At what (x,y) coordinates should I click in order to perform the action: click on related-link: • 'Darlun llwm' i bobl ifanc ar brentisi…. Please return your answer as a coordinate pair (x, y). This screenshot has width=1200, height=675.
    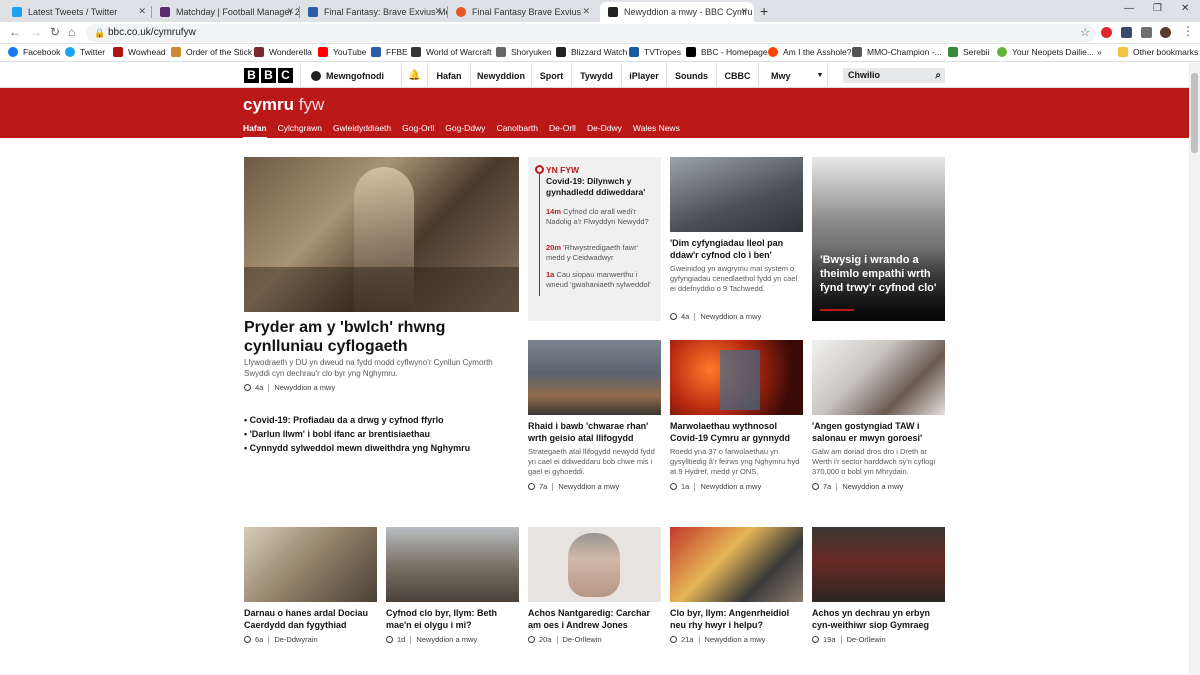
    Looking at the image, I should click on (357, 434).